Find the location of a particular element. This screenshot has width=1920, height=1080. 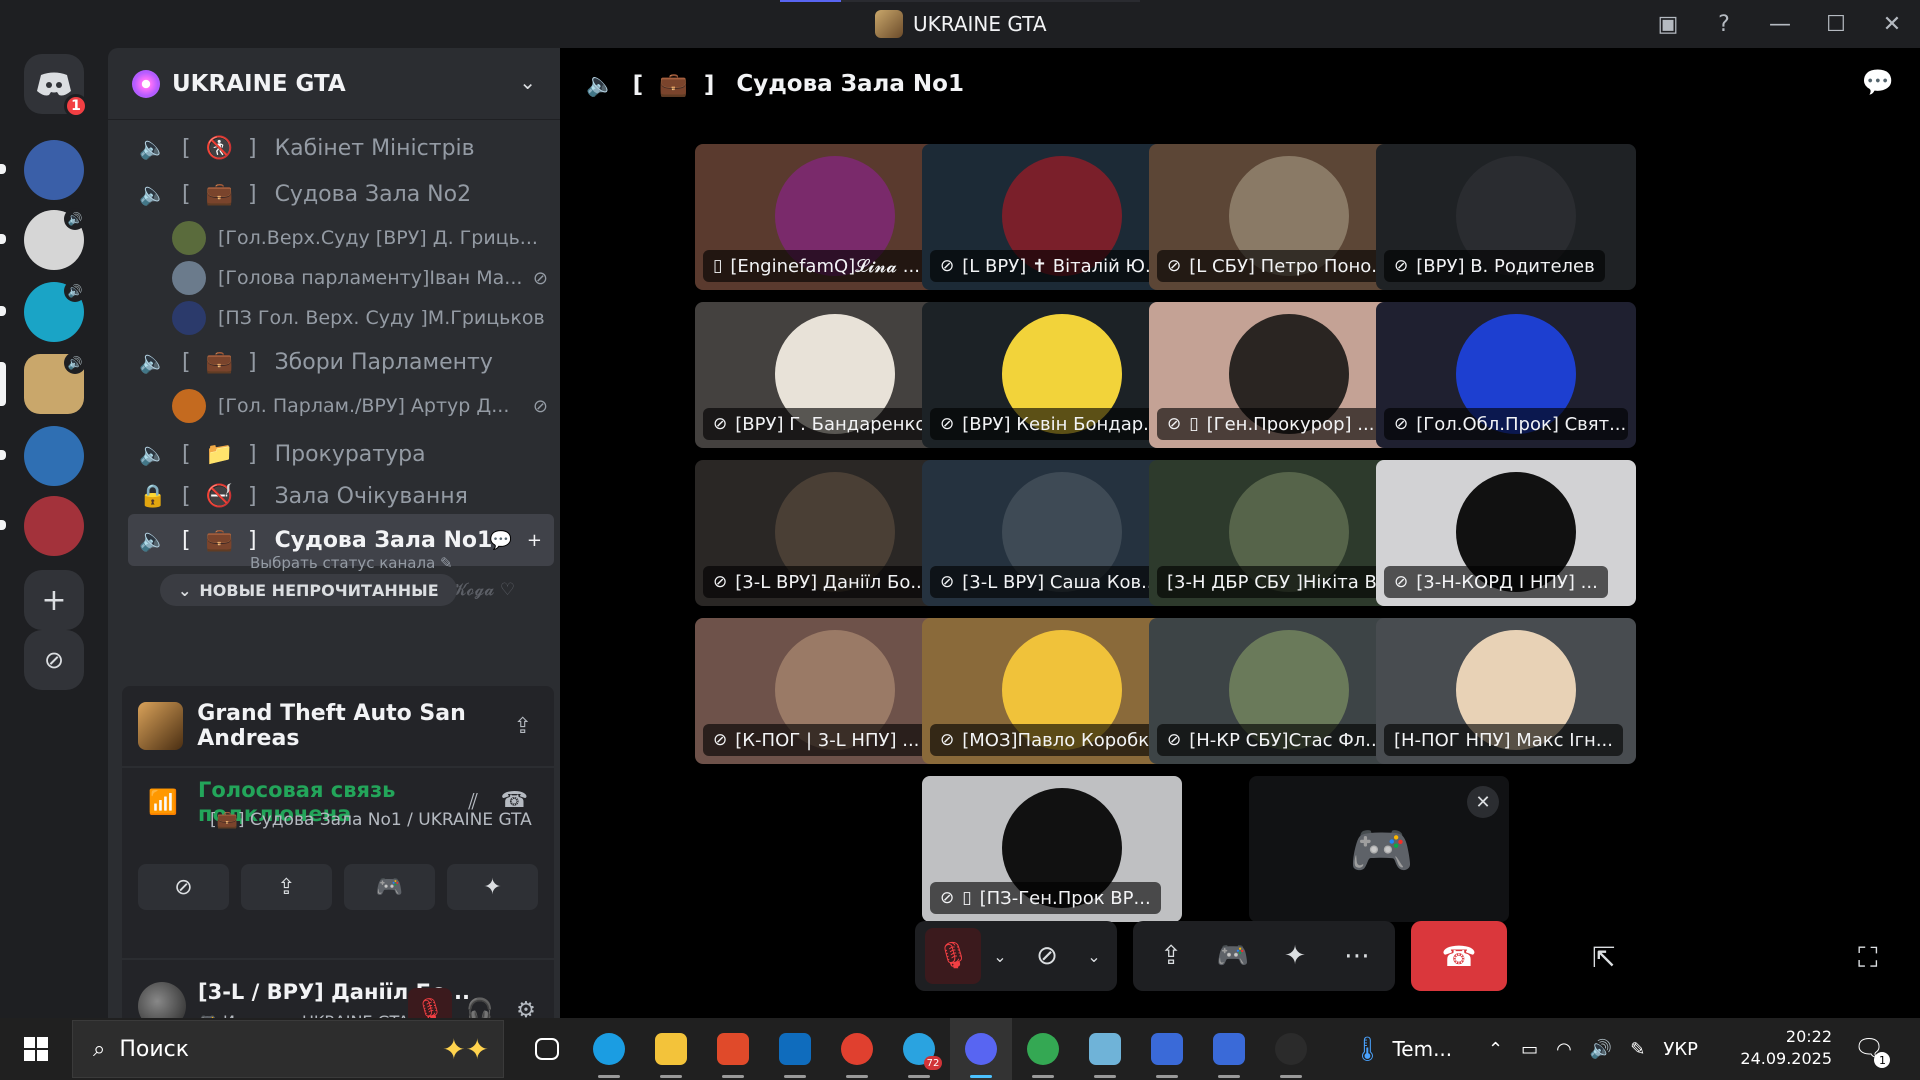

voice-member: [Гол. Парлам./ВРУ] Артур Д... ⊘ is located at coordinates (362, 406).